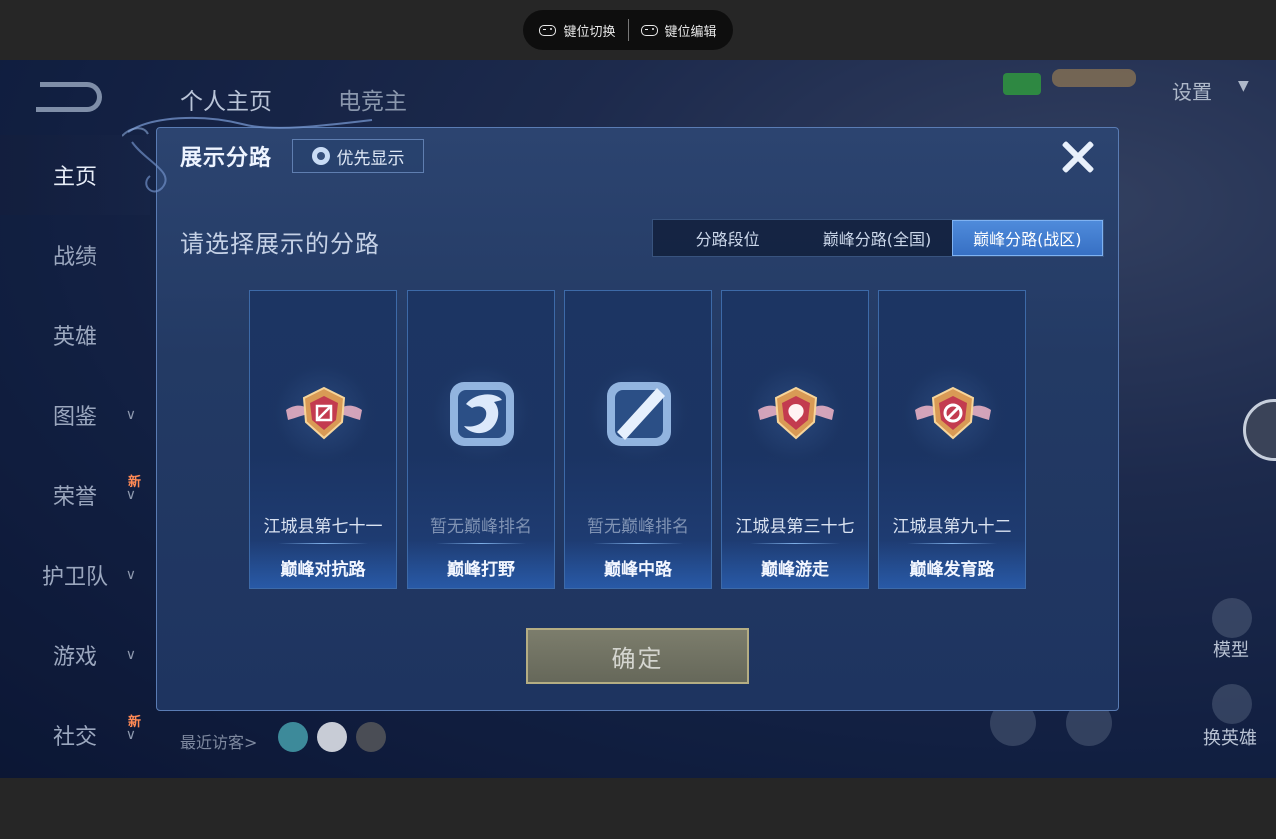 The height and width of the screenshot is (839, 1276). I want to click on sidebar-item: 护卫队 ∨, so click(75, 575).